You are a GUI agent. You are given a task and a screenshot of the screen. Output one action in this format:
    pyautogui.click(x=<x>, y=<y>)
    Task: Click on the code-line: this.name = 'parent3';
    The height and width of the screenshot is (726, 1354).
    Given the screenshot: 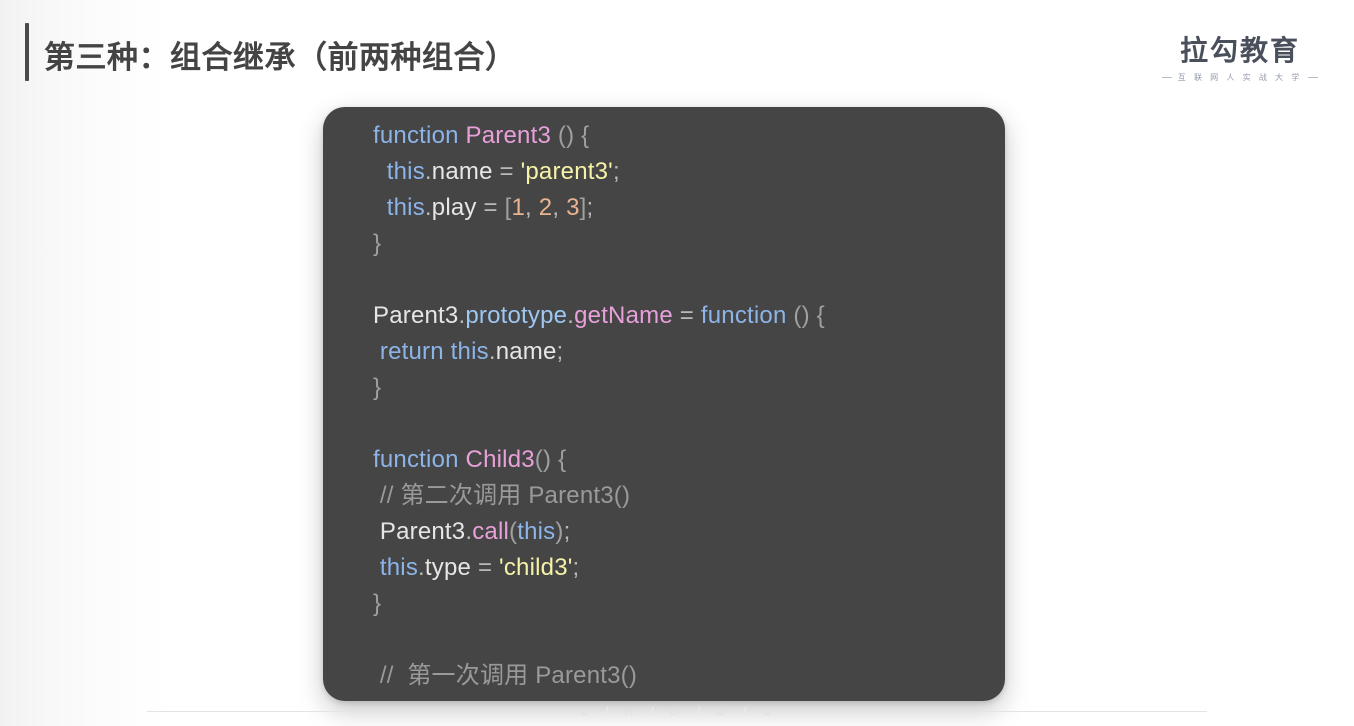 What is the action you would take?
    pyautogui.click(x=684, y=172)
    